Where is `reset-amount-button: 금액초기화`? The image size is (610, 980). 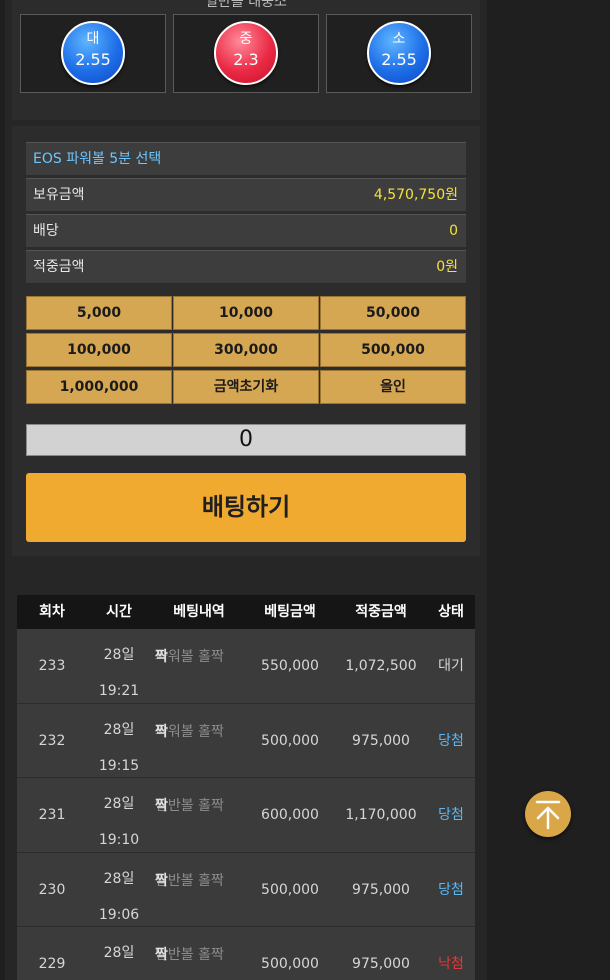
reset-amount-button: 금액초기화 is located at coordinates (246, 387).